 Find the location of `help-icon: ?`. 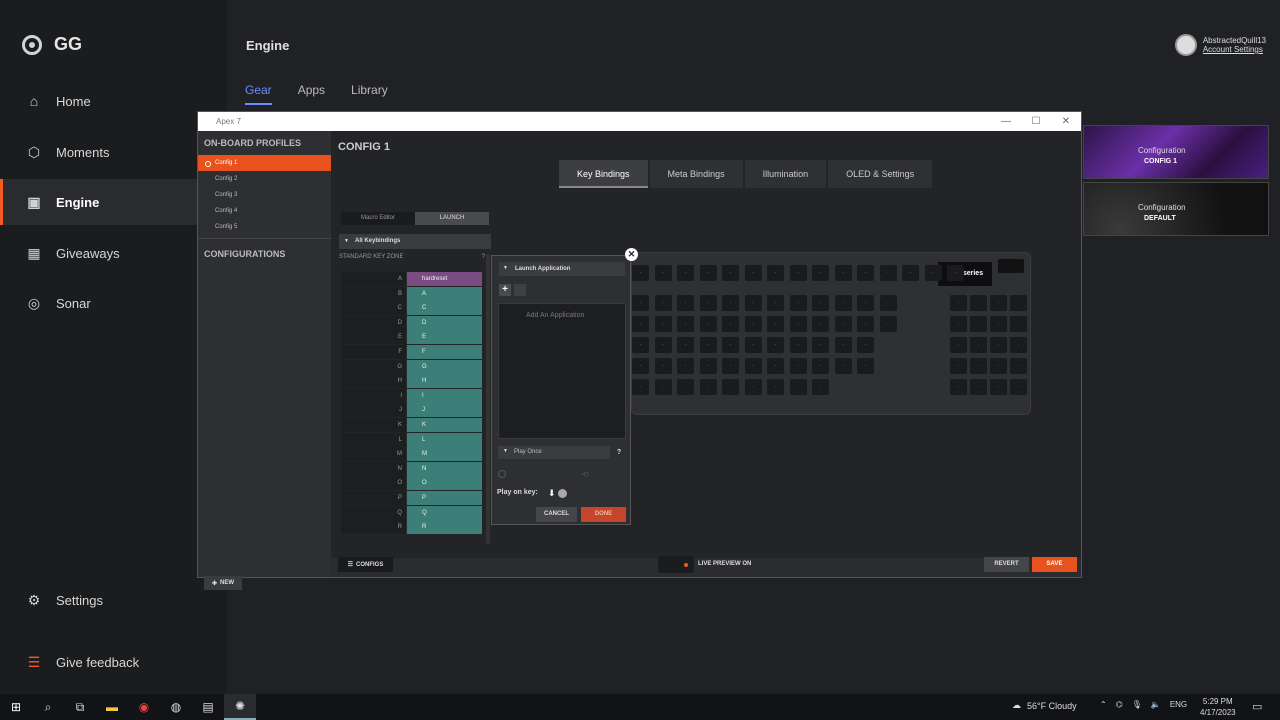

help-icon: ? is located at coordinates (483, 257).